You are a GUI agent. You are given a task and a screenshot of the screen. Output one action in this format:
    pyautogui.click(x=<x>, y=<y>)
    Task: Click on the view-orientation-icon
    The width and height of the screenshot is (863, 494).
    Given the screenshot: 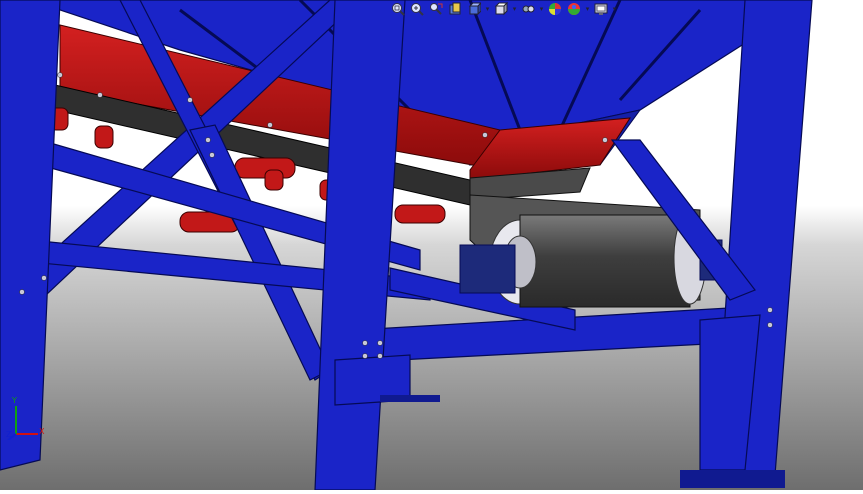 What is the action you would take?
    pyautogui.click(x=474, y=9)
    